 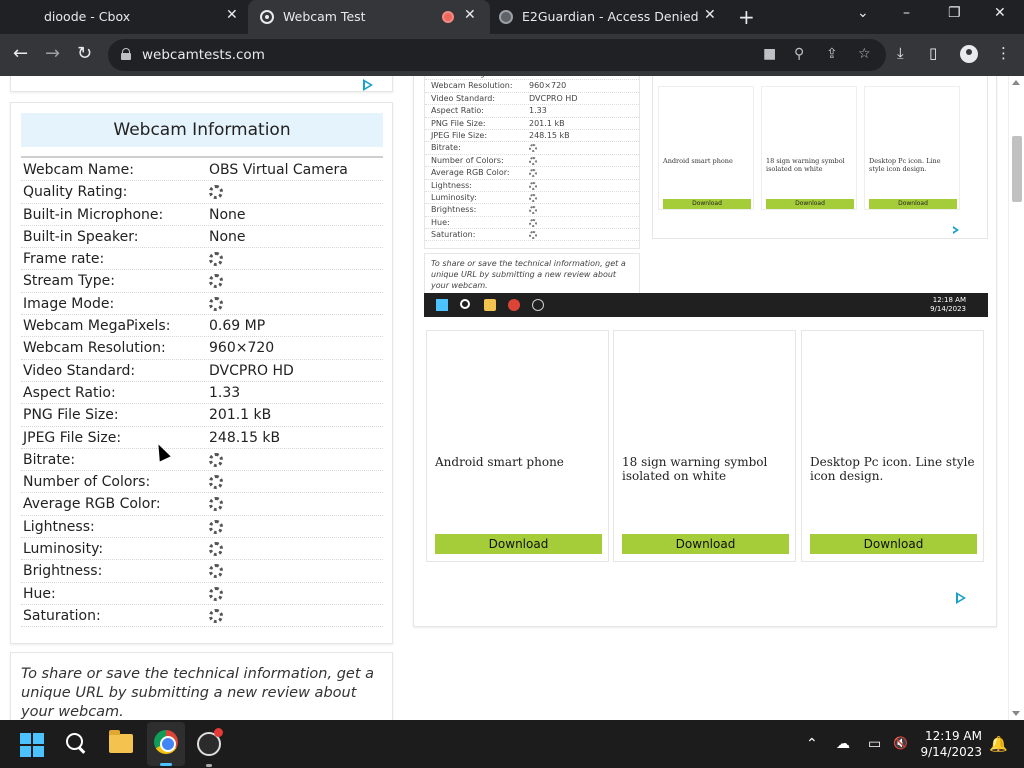 I want to click on volume-muted-icon: 🔇, so click(x=900, y=743).